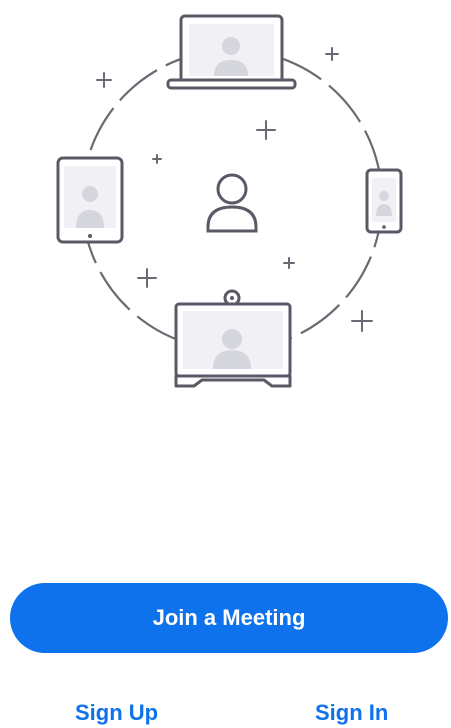 Image resolution: width=451 pixels, height=728 pixels. Describe the element at coordinates (229, 618) in the screenshot. I see `join-meeting-button: Join a Meeting` at that location.